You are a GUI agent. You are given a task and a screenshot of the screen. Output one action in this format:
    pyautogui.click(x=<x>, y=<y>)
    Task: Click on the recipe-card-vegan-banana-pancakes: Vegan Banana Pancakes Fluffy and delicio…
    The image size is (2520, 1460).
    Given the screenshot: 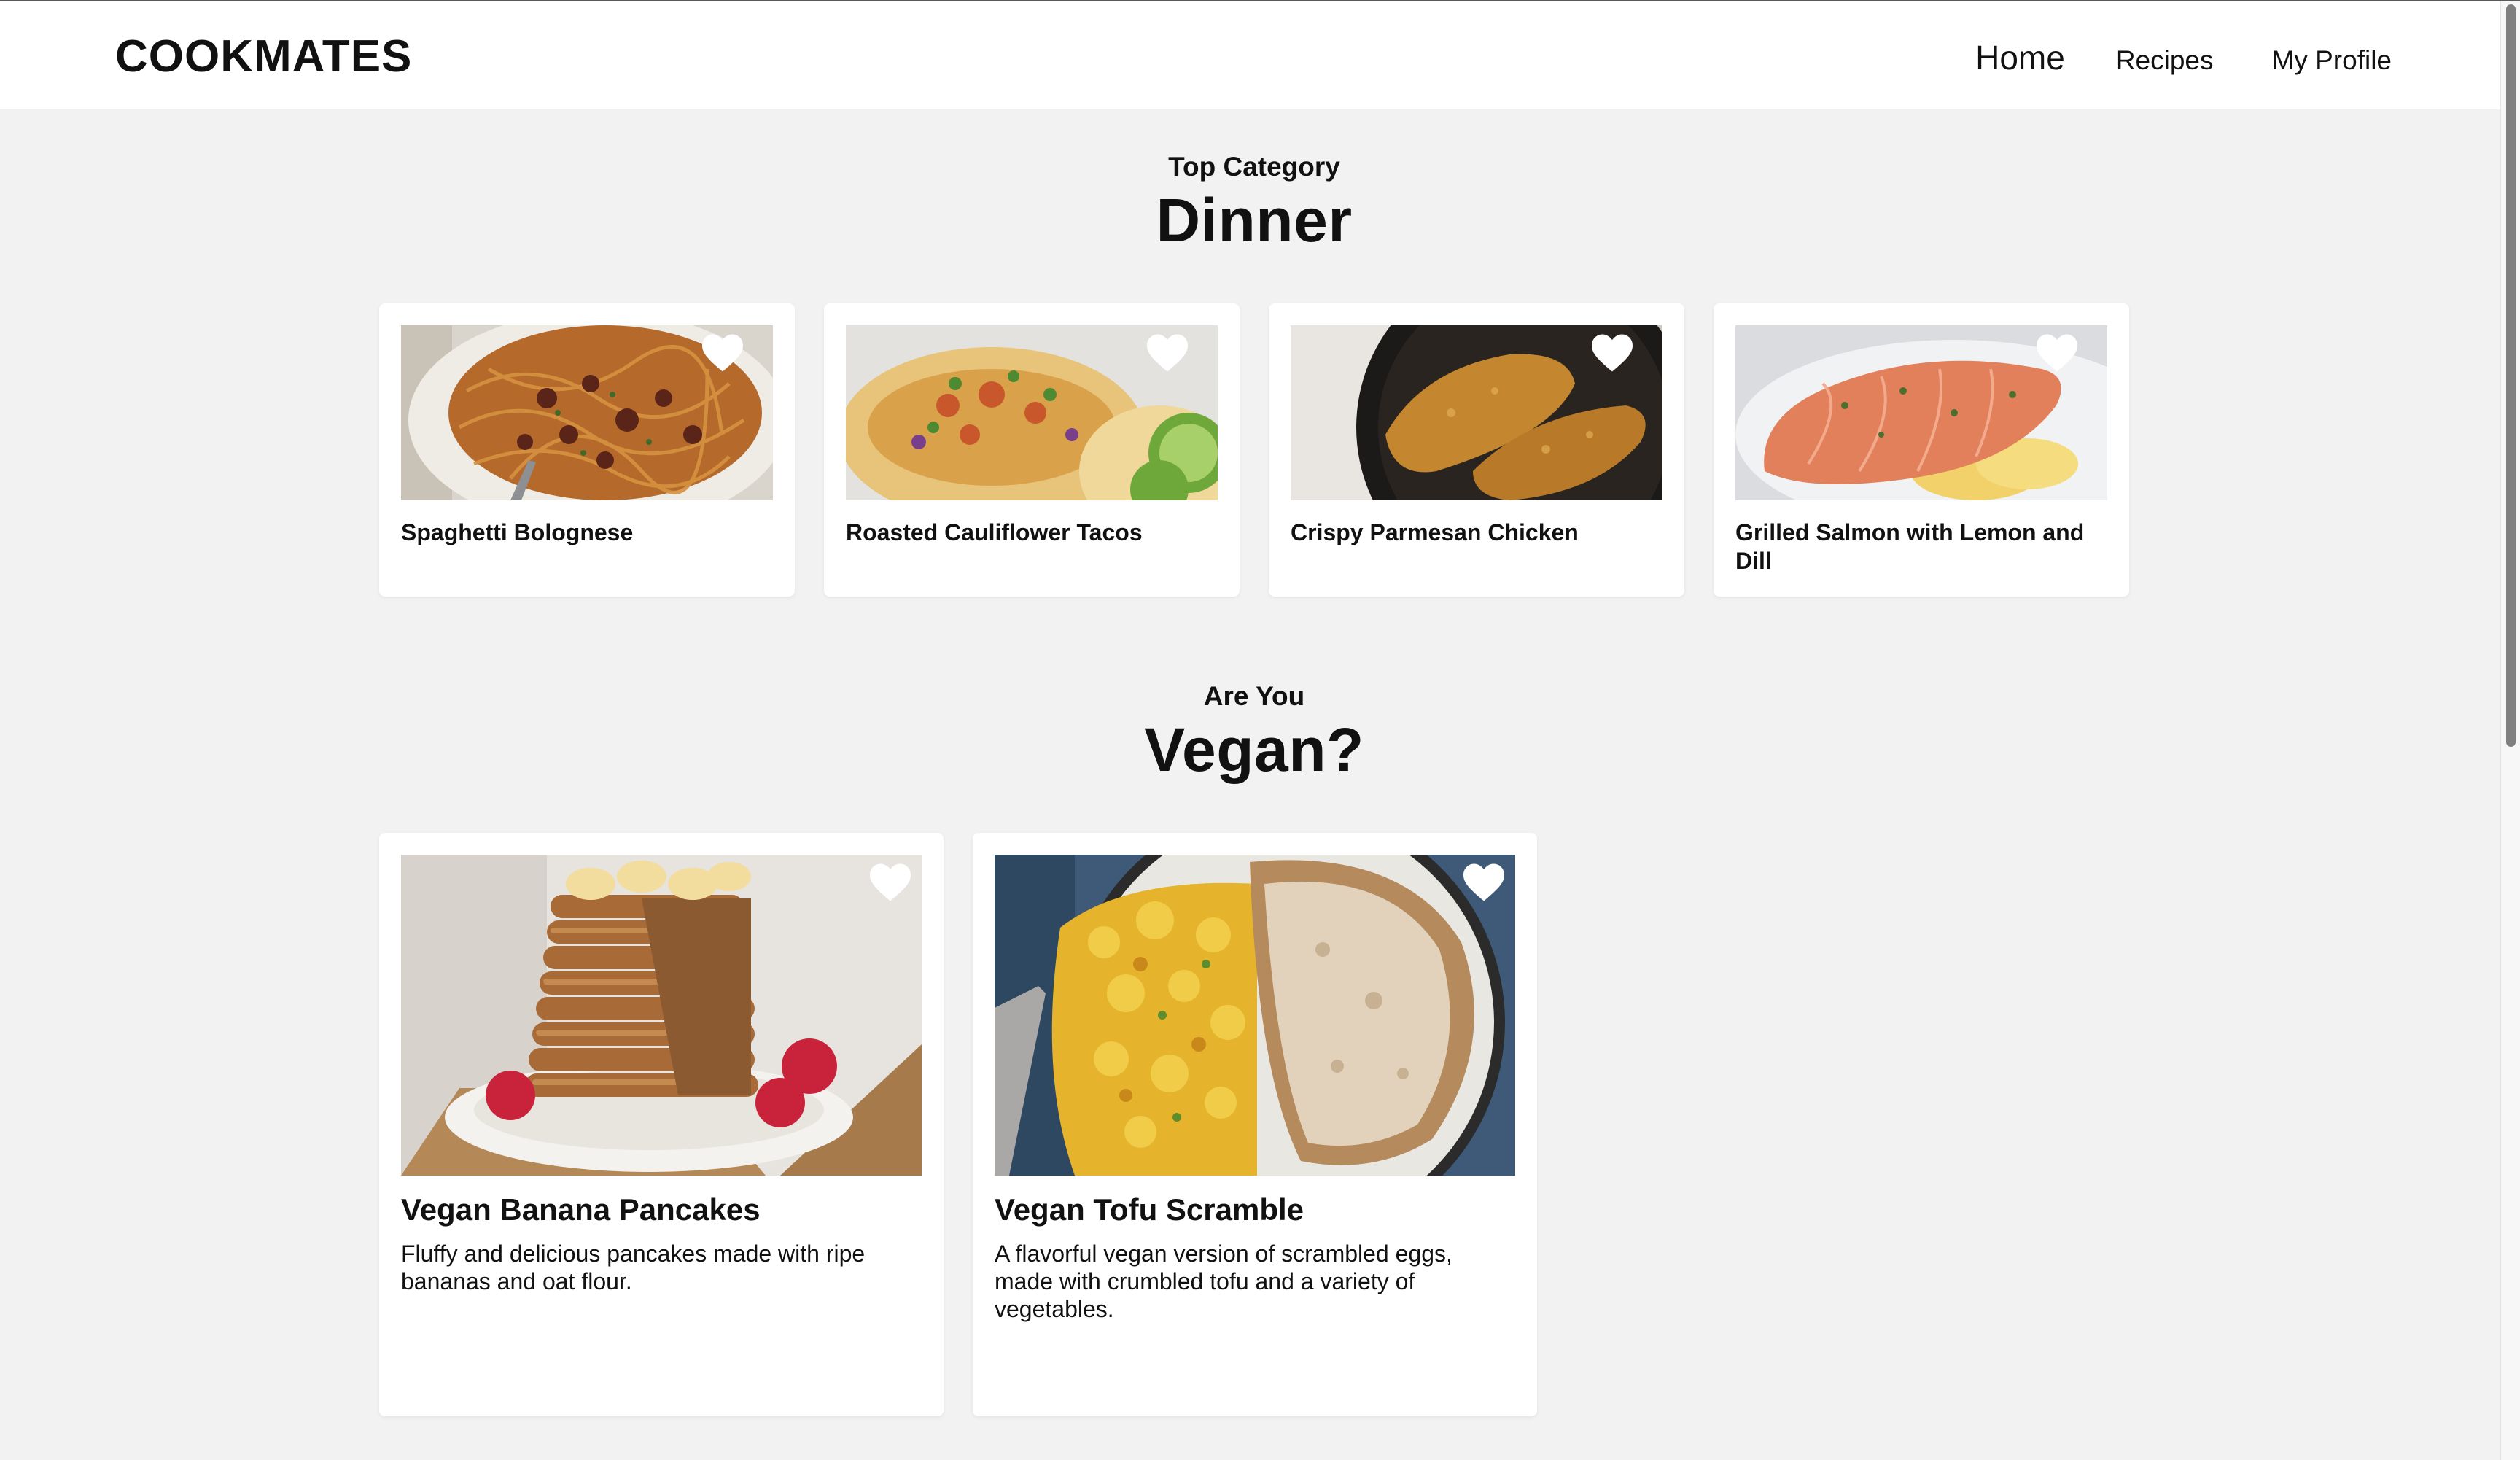 What is the action you would take?
    pyautogui.click(x=661, y=1124)
    